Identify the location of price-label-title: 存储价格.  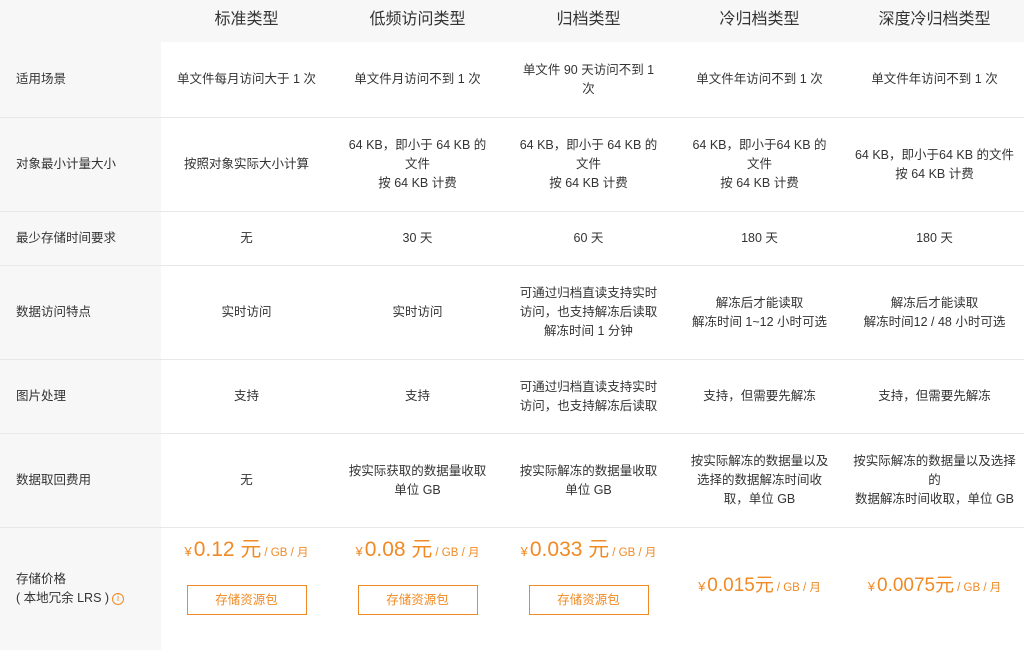
(41, 579).